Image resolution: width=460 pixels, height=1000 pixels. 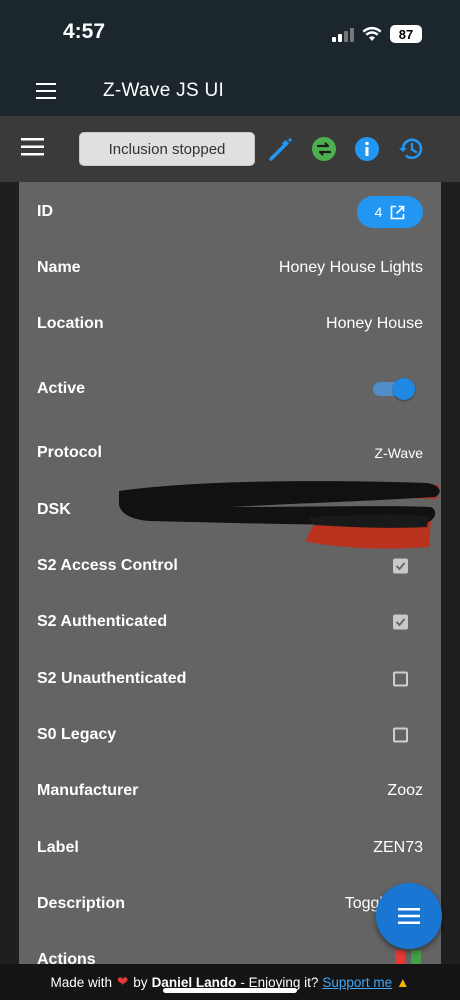 I want to click on node-id-value: 4, so click(x=378, y=212).